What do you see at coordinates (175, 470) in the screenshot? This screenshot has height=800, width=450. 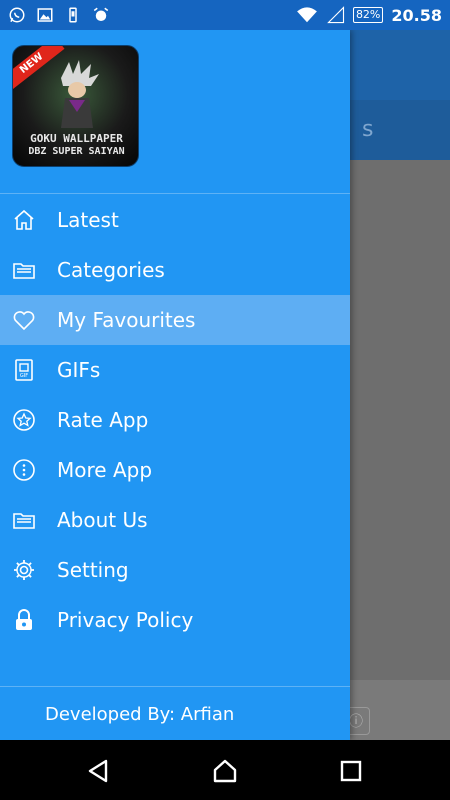 I see `menu-item-more-app: More App` at bounding box center [175, 470].